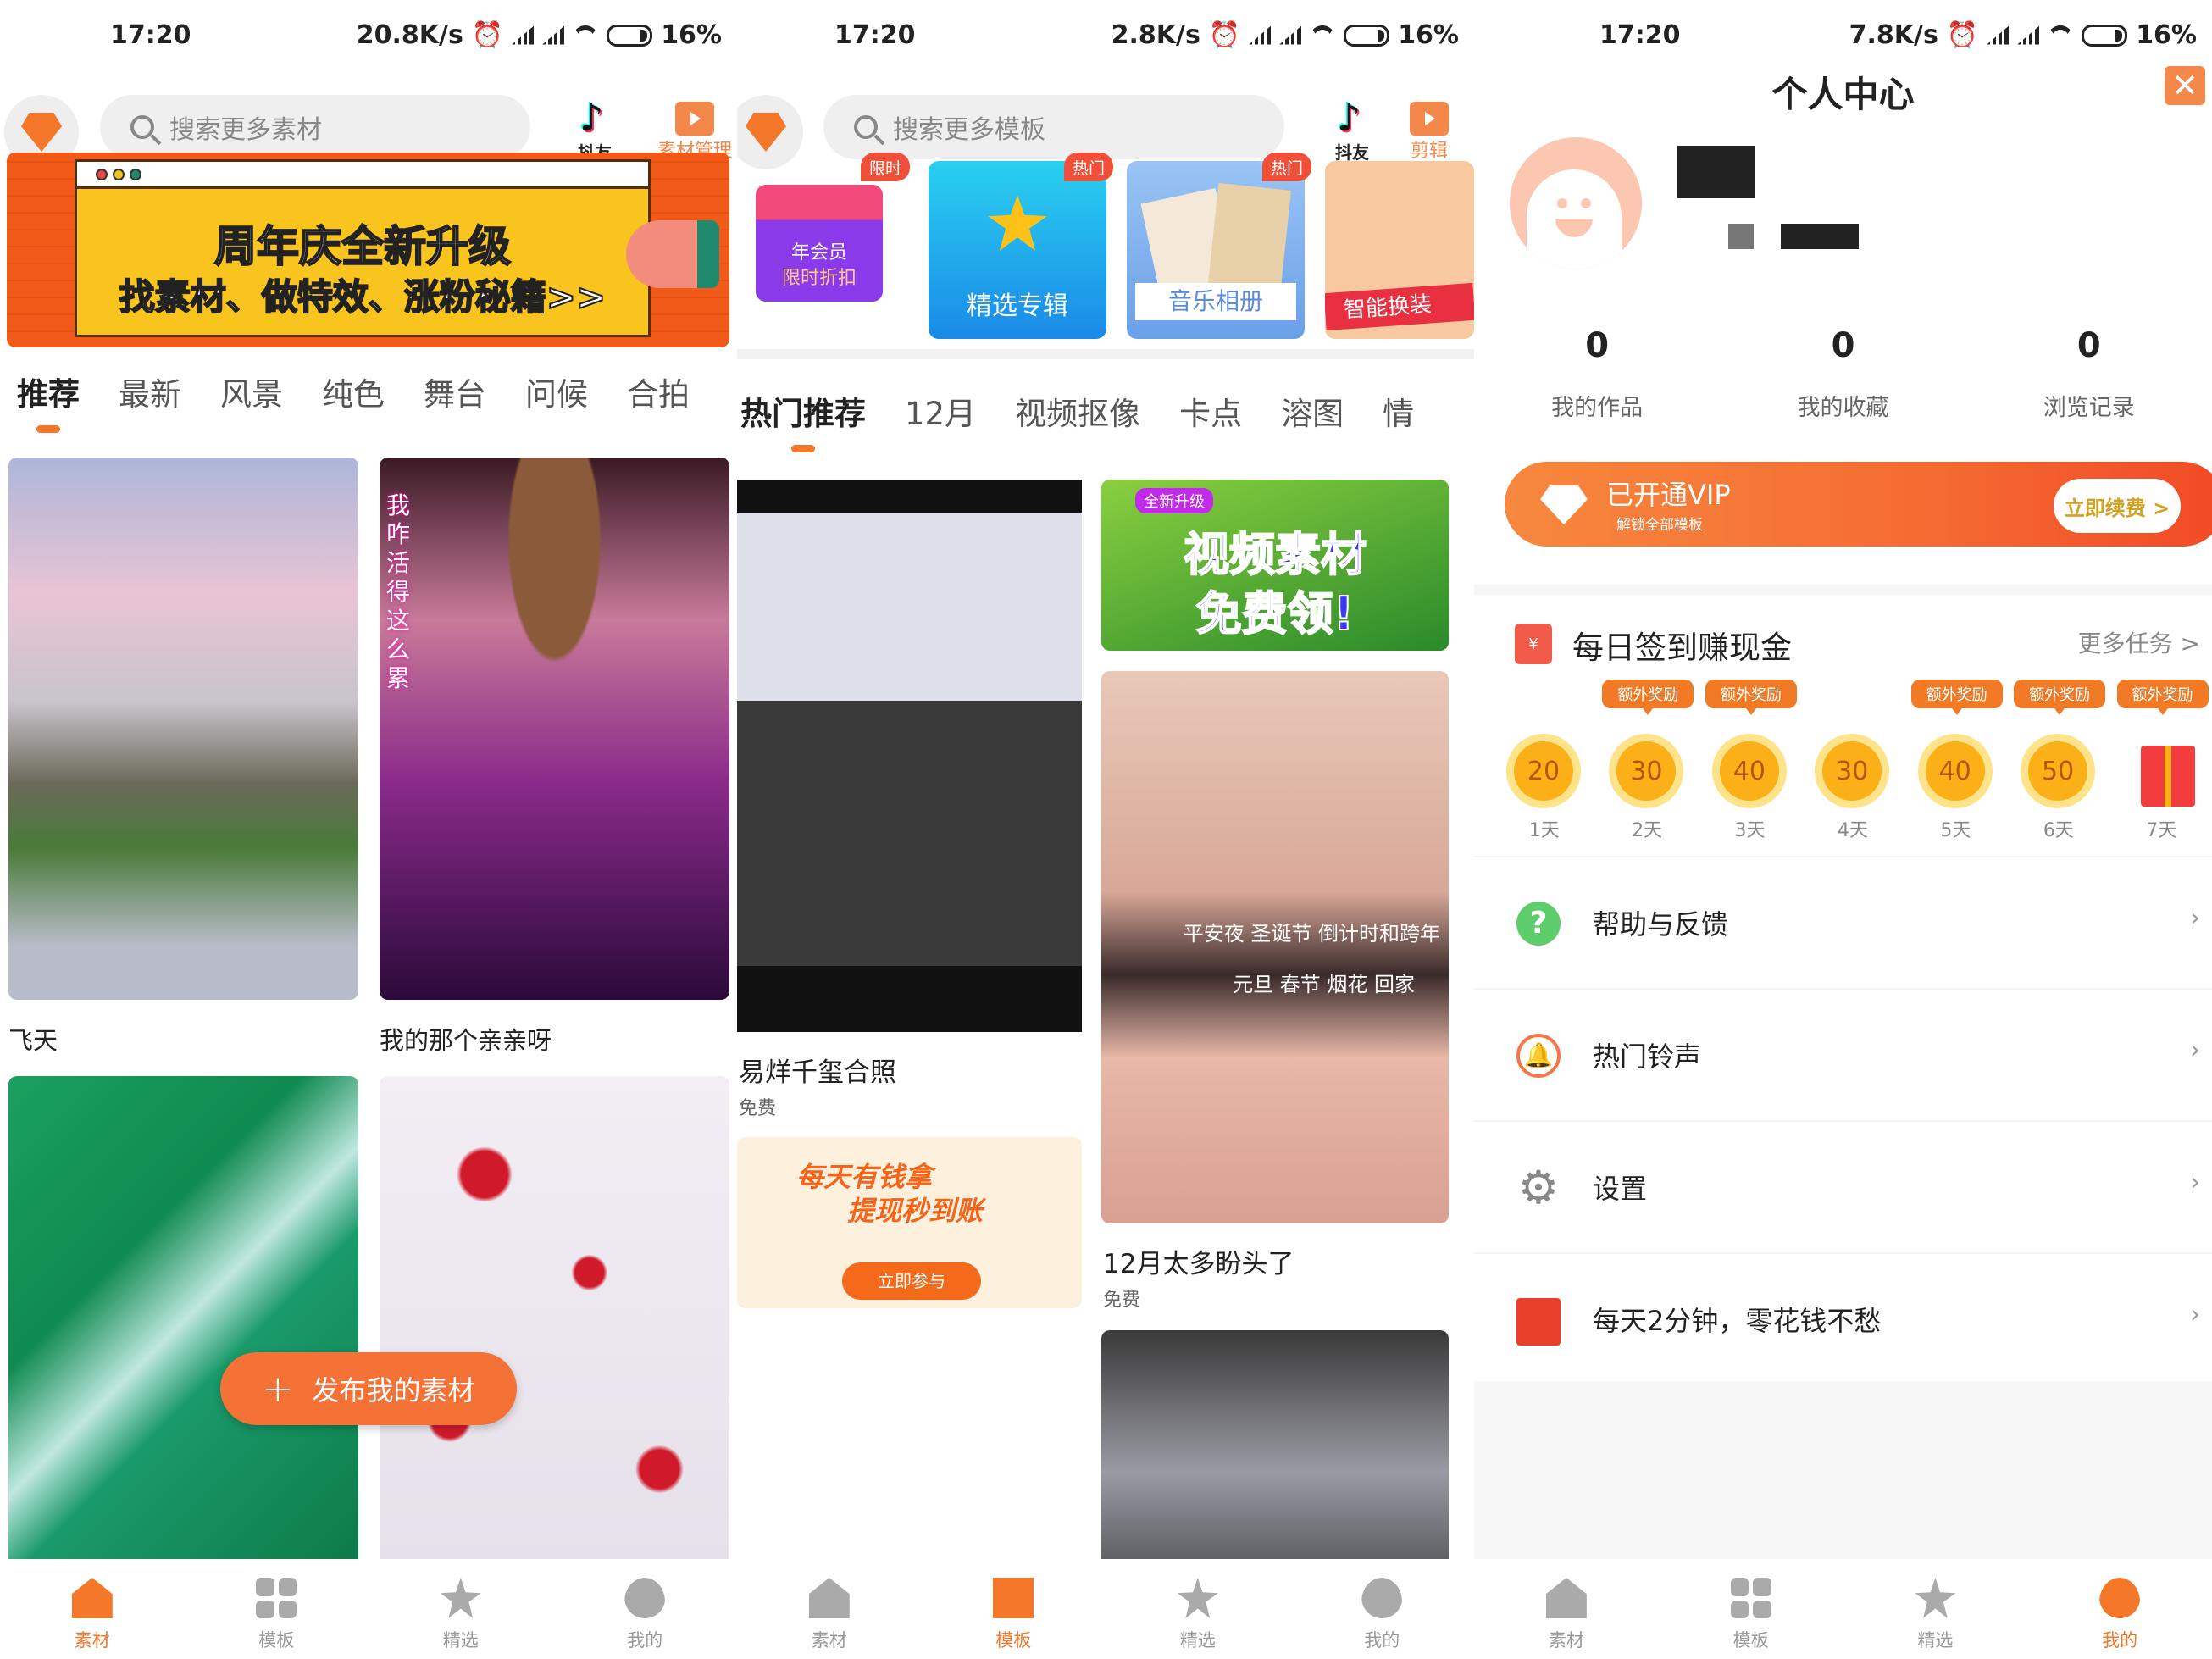  What do you see at coordinates (1291, 35) in the screenshot?
I see `signal-hd-icon` at bounding box center [1291, 35].